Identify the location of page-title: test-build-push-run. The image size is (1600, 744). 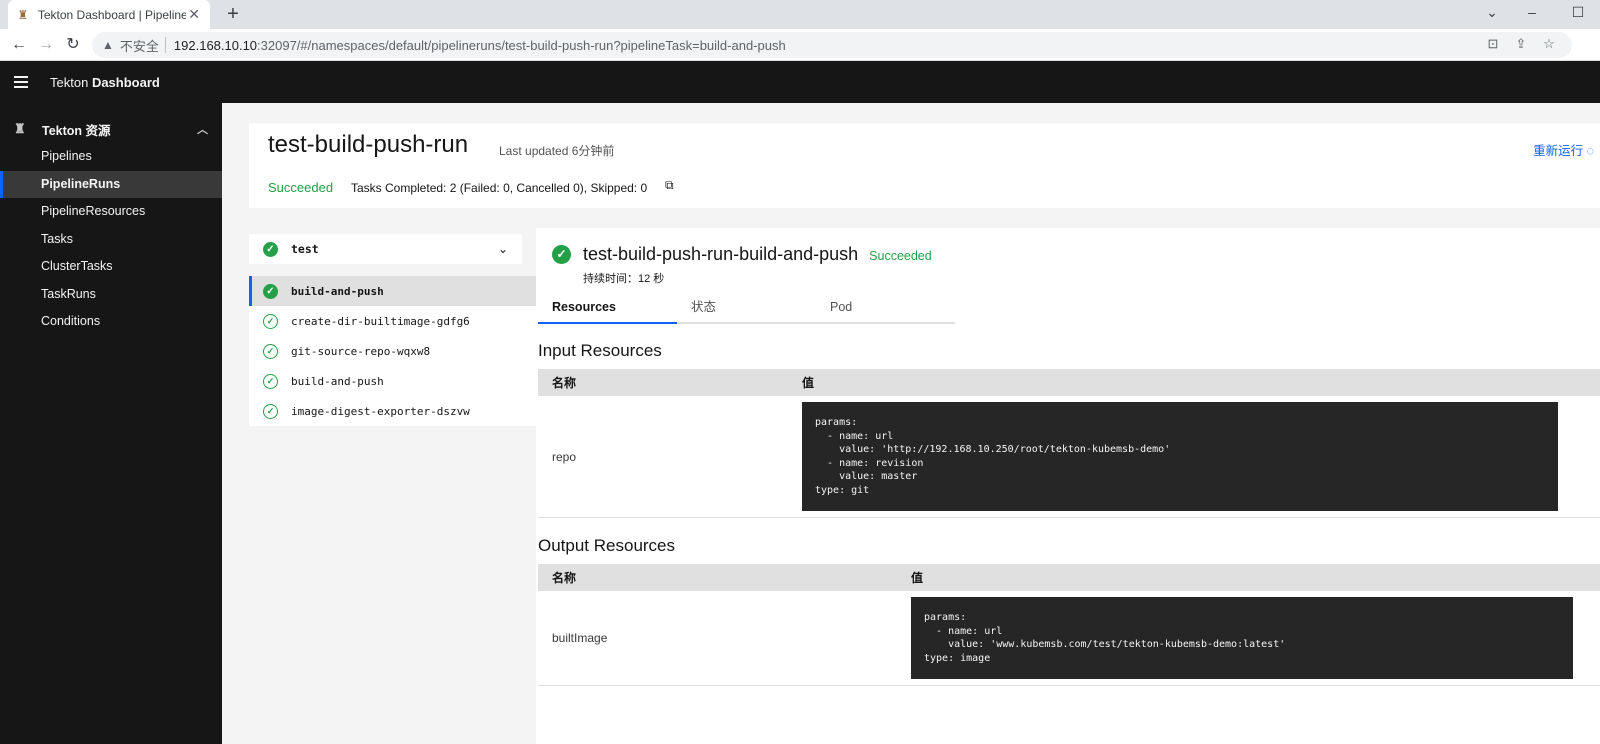
(368, 144).